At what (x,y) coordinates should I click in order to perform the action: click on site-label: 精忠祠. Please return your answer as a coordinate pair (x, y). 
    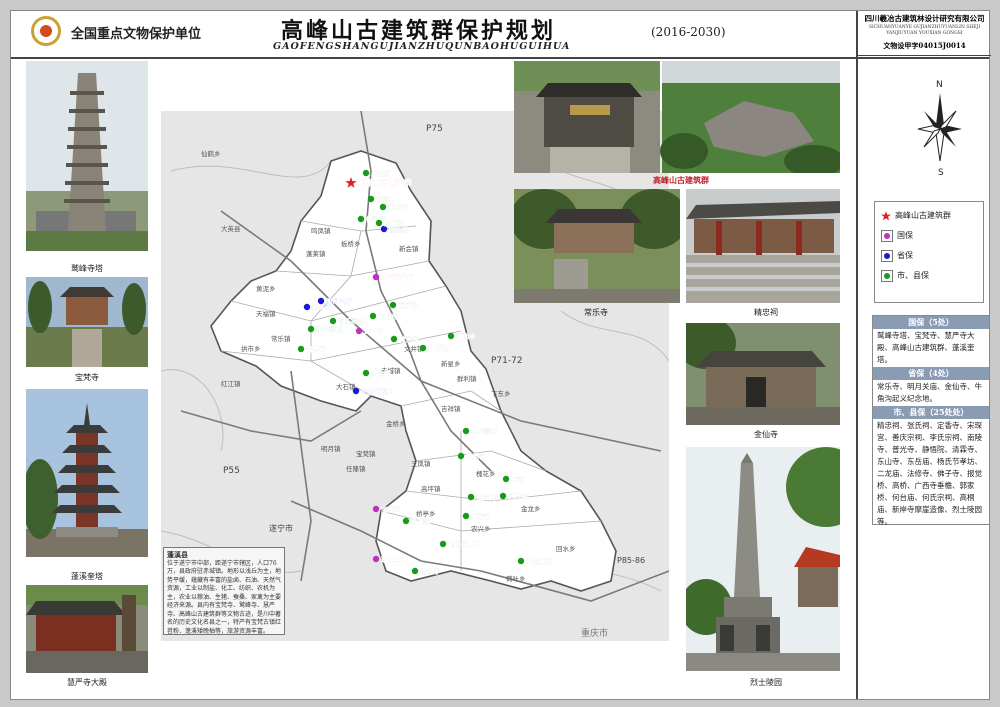
    Looking at the image, I should click on (381, 373).